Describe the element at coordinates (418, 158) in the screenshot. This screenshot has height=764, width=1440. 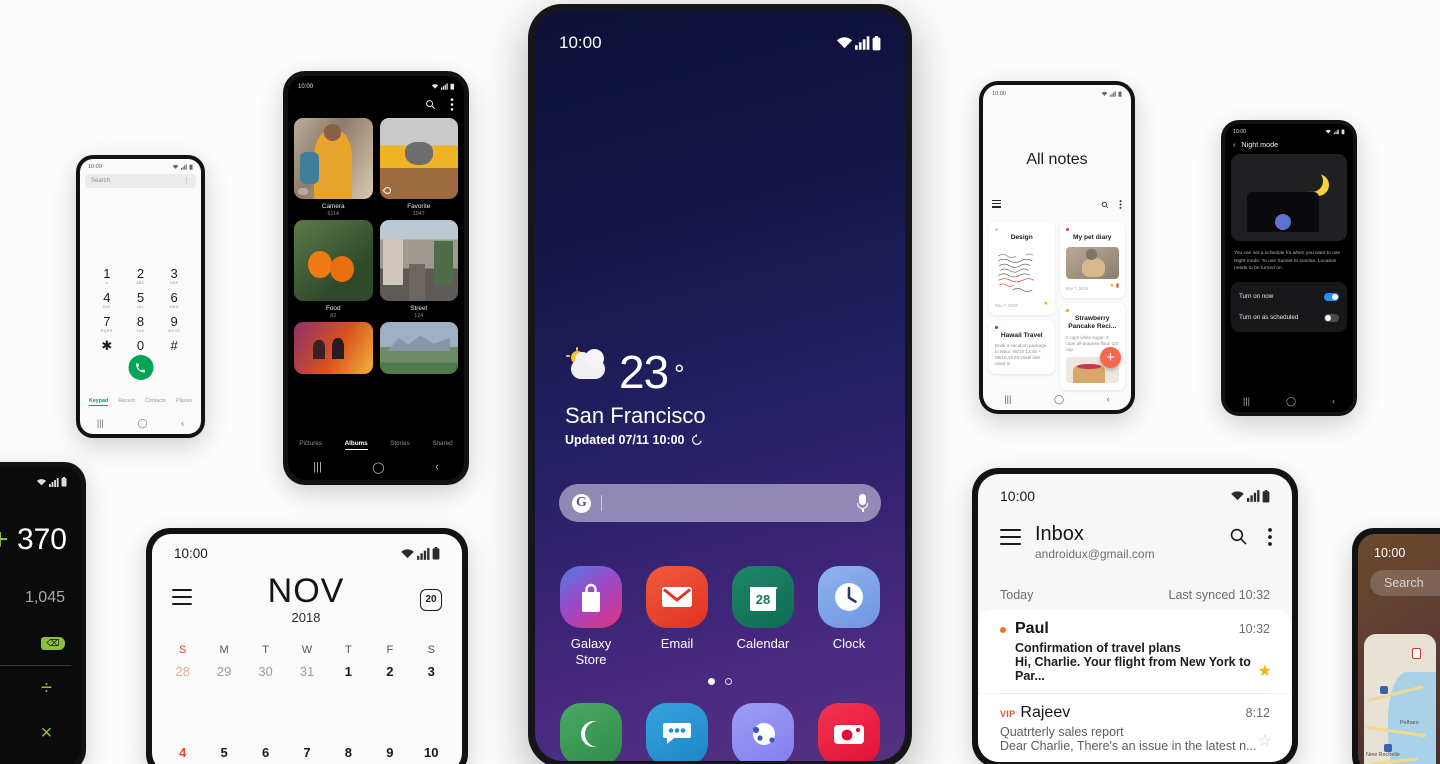
I see `album-thumbnail-favorite` at that location.